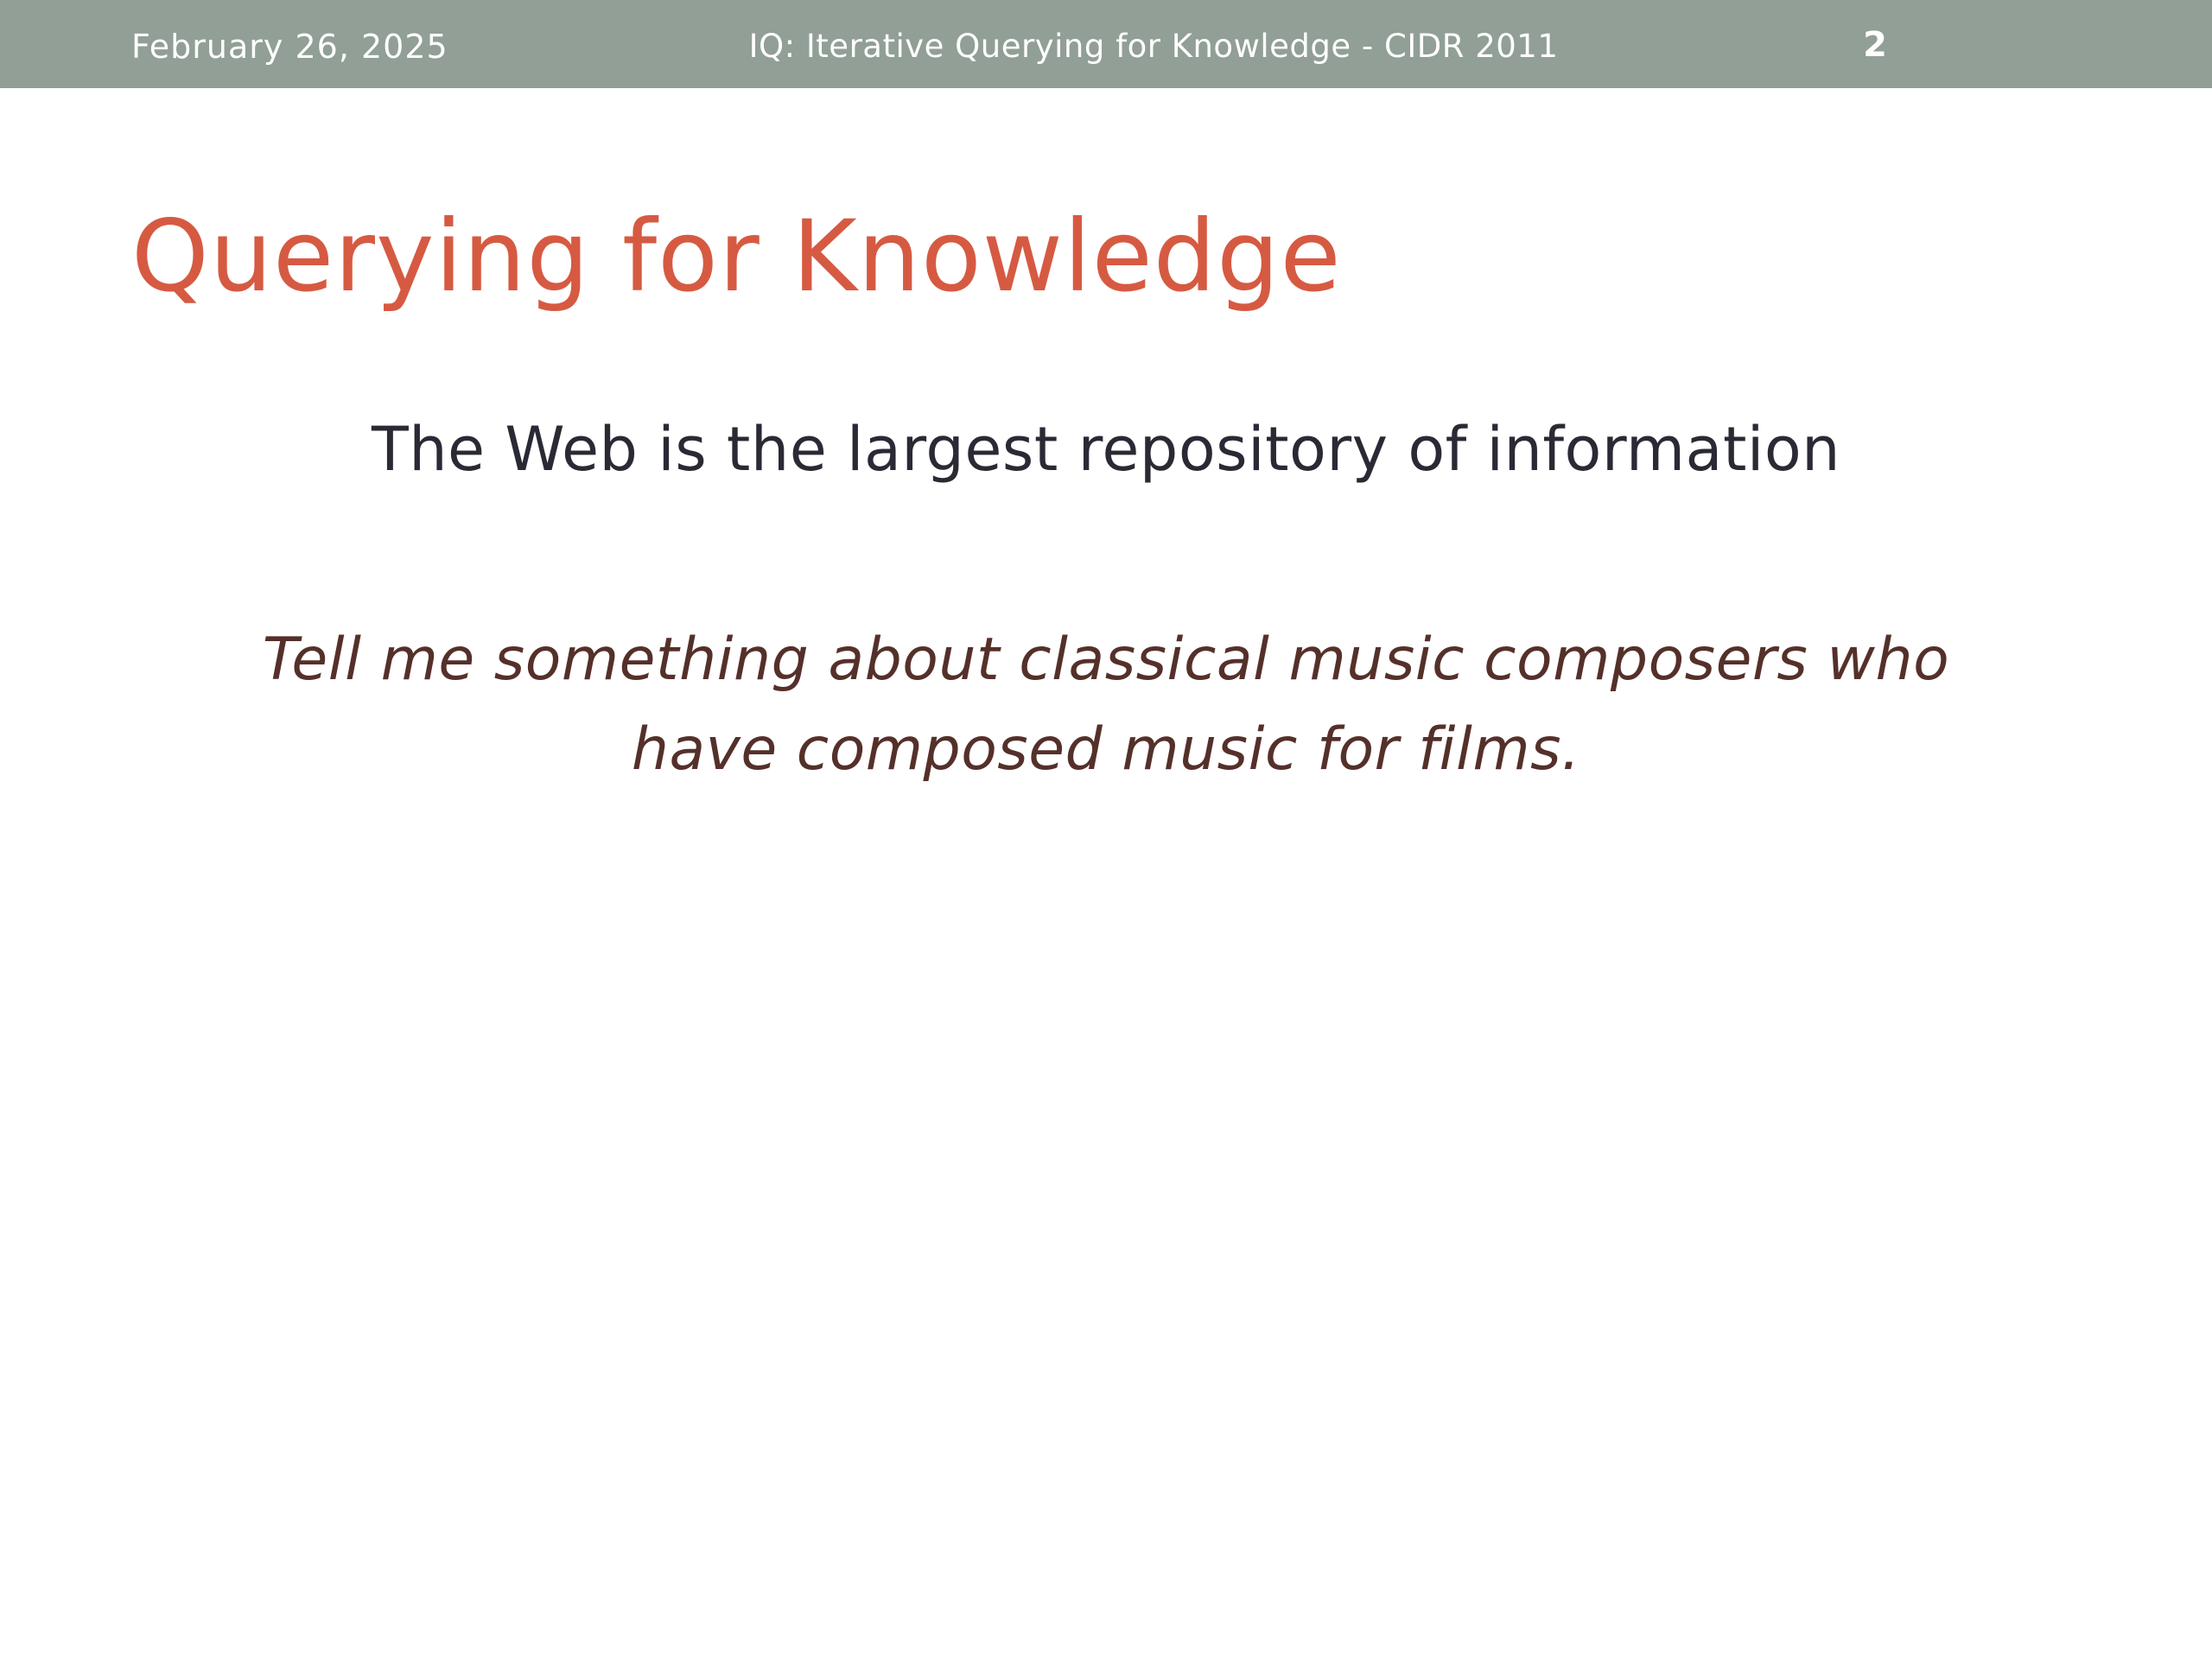  I want to click on slide-title: Querying for Knowledge, so click(736, 256).